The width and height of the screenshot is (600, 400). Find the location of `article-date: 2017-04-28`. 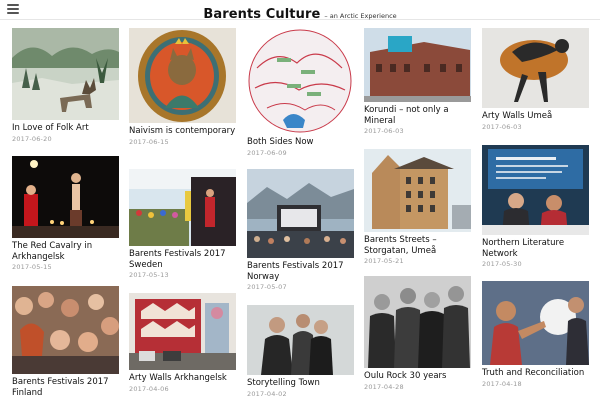

article-date: 2017-04-28 is located at coordinates (384, 386).